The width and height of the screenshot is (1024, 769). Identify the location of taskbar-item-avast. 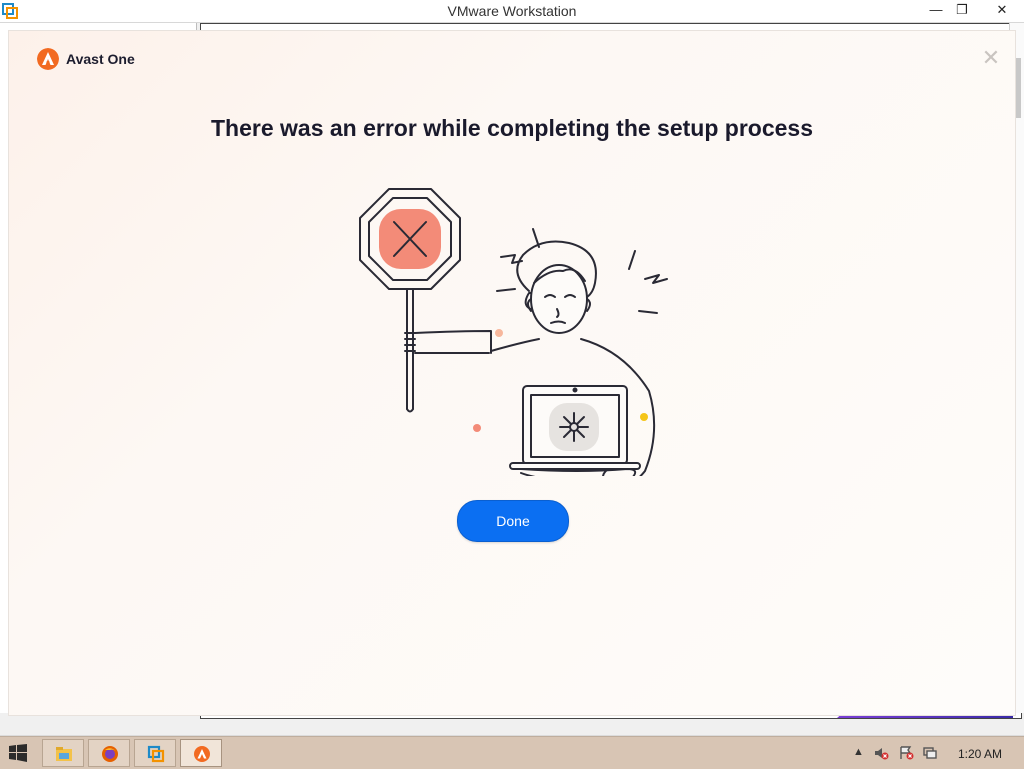
(201, 753).